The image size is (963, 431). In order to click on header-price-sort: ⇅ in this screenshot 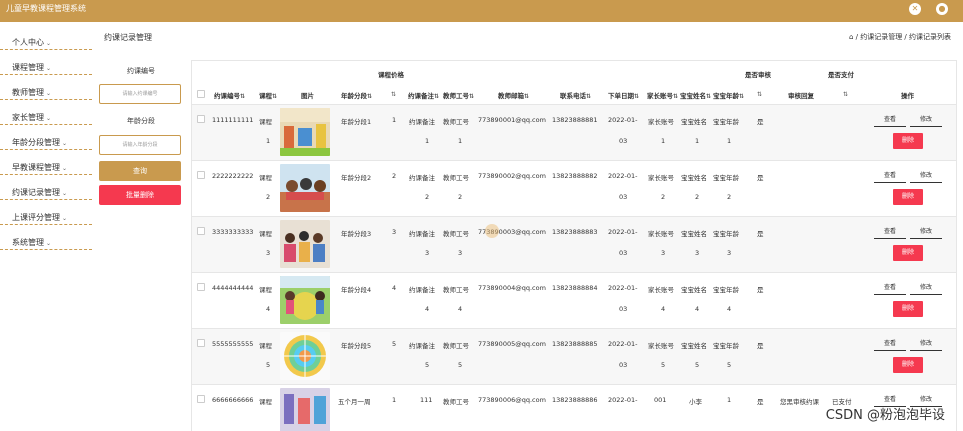, I will do `click(393, 94)`.